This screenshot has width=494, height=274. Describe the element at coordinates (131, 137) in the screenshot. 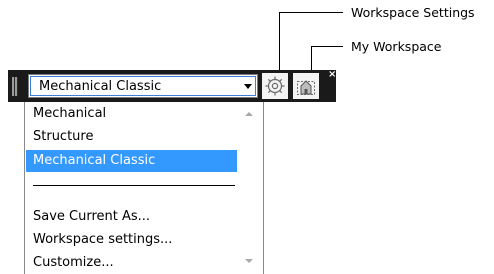

I see `workspace-option-structure: Structure` at that location.